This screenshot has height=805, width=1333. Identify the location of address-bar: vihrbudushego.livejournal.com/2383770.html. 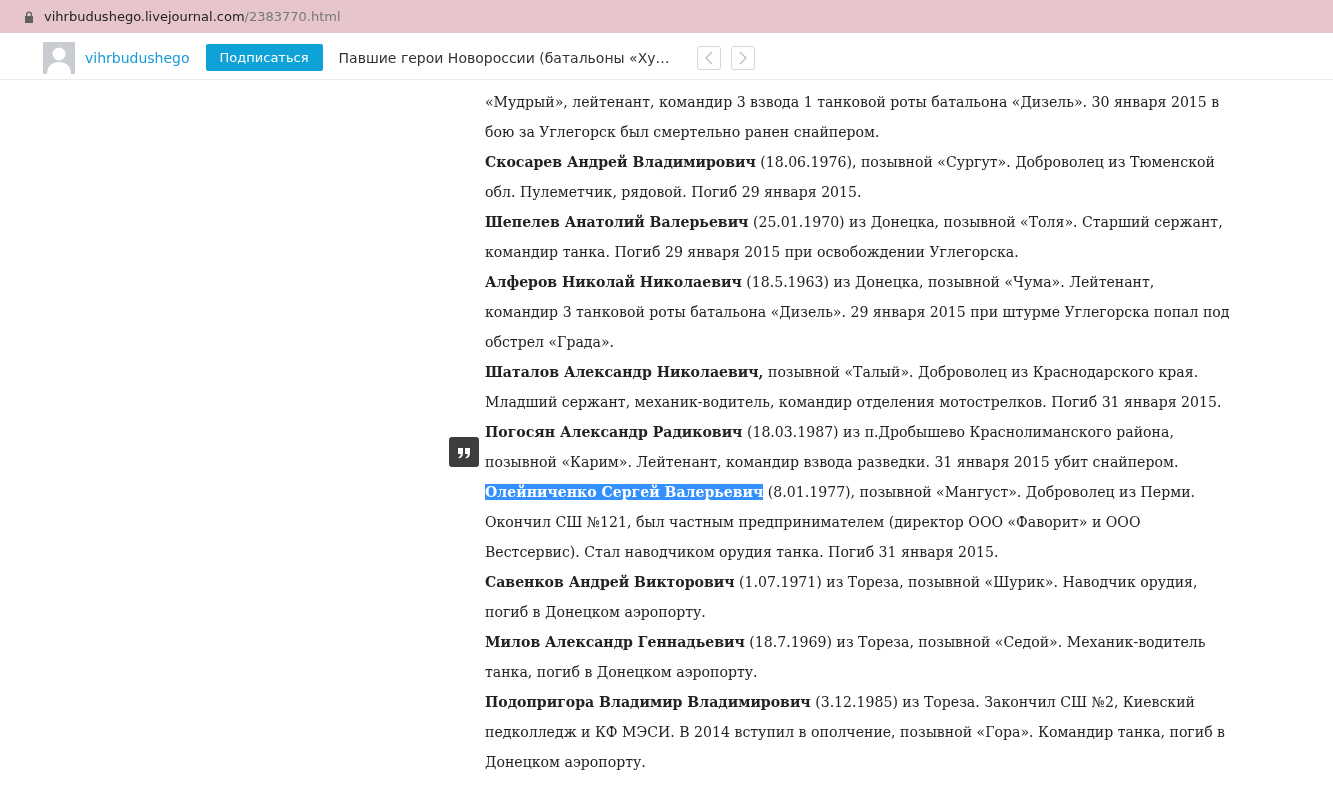
(666, 16).